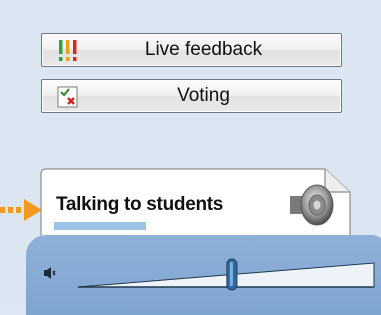 This screenshot has height=315, width=381. Describe the element at coordinates (232, 274) in the screenshot. I see `volume-thumb` at that location.